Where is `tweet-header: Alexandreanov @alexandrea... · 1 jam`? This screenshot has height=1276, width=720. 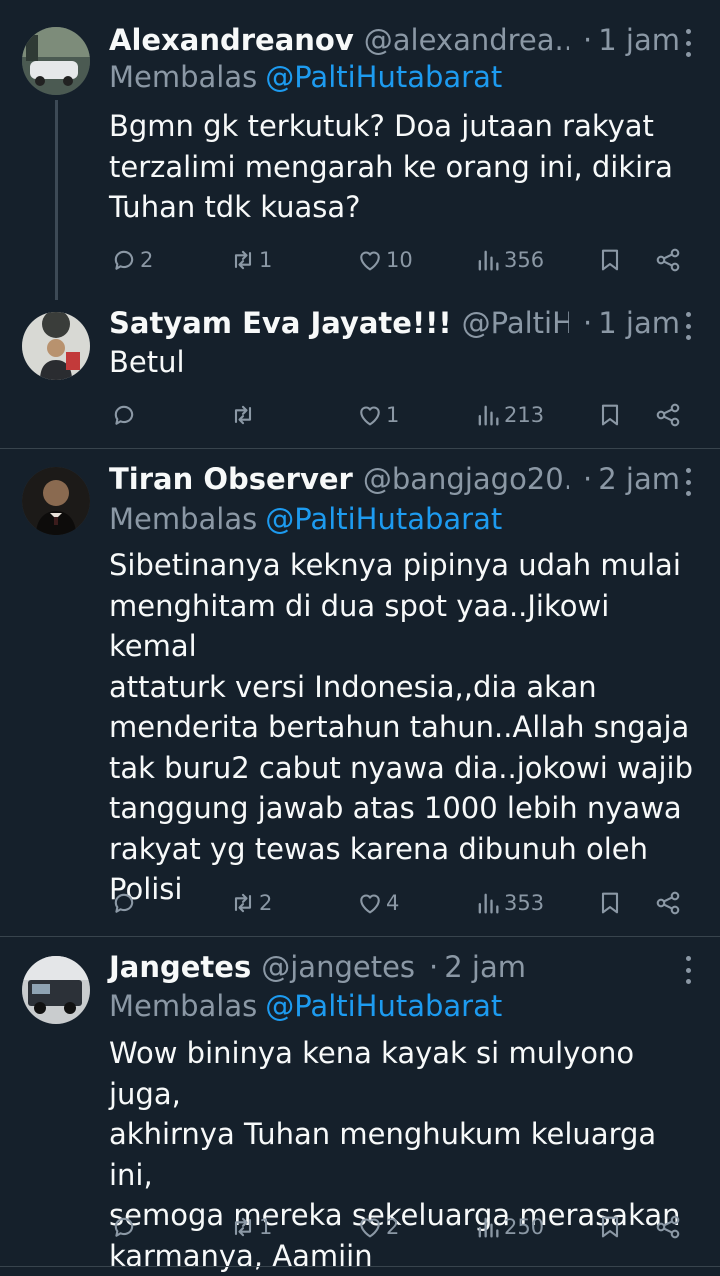 tweet-header: Alexandreanov @alexandrea... · 1 jam is located at coordinates (394, 40).